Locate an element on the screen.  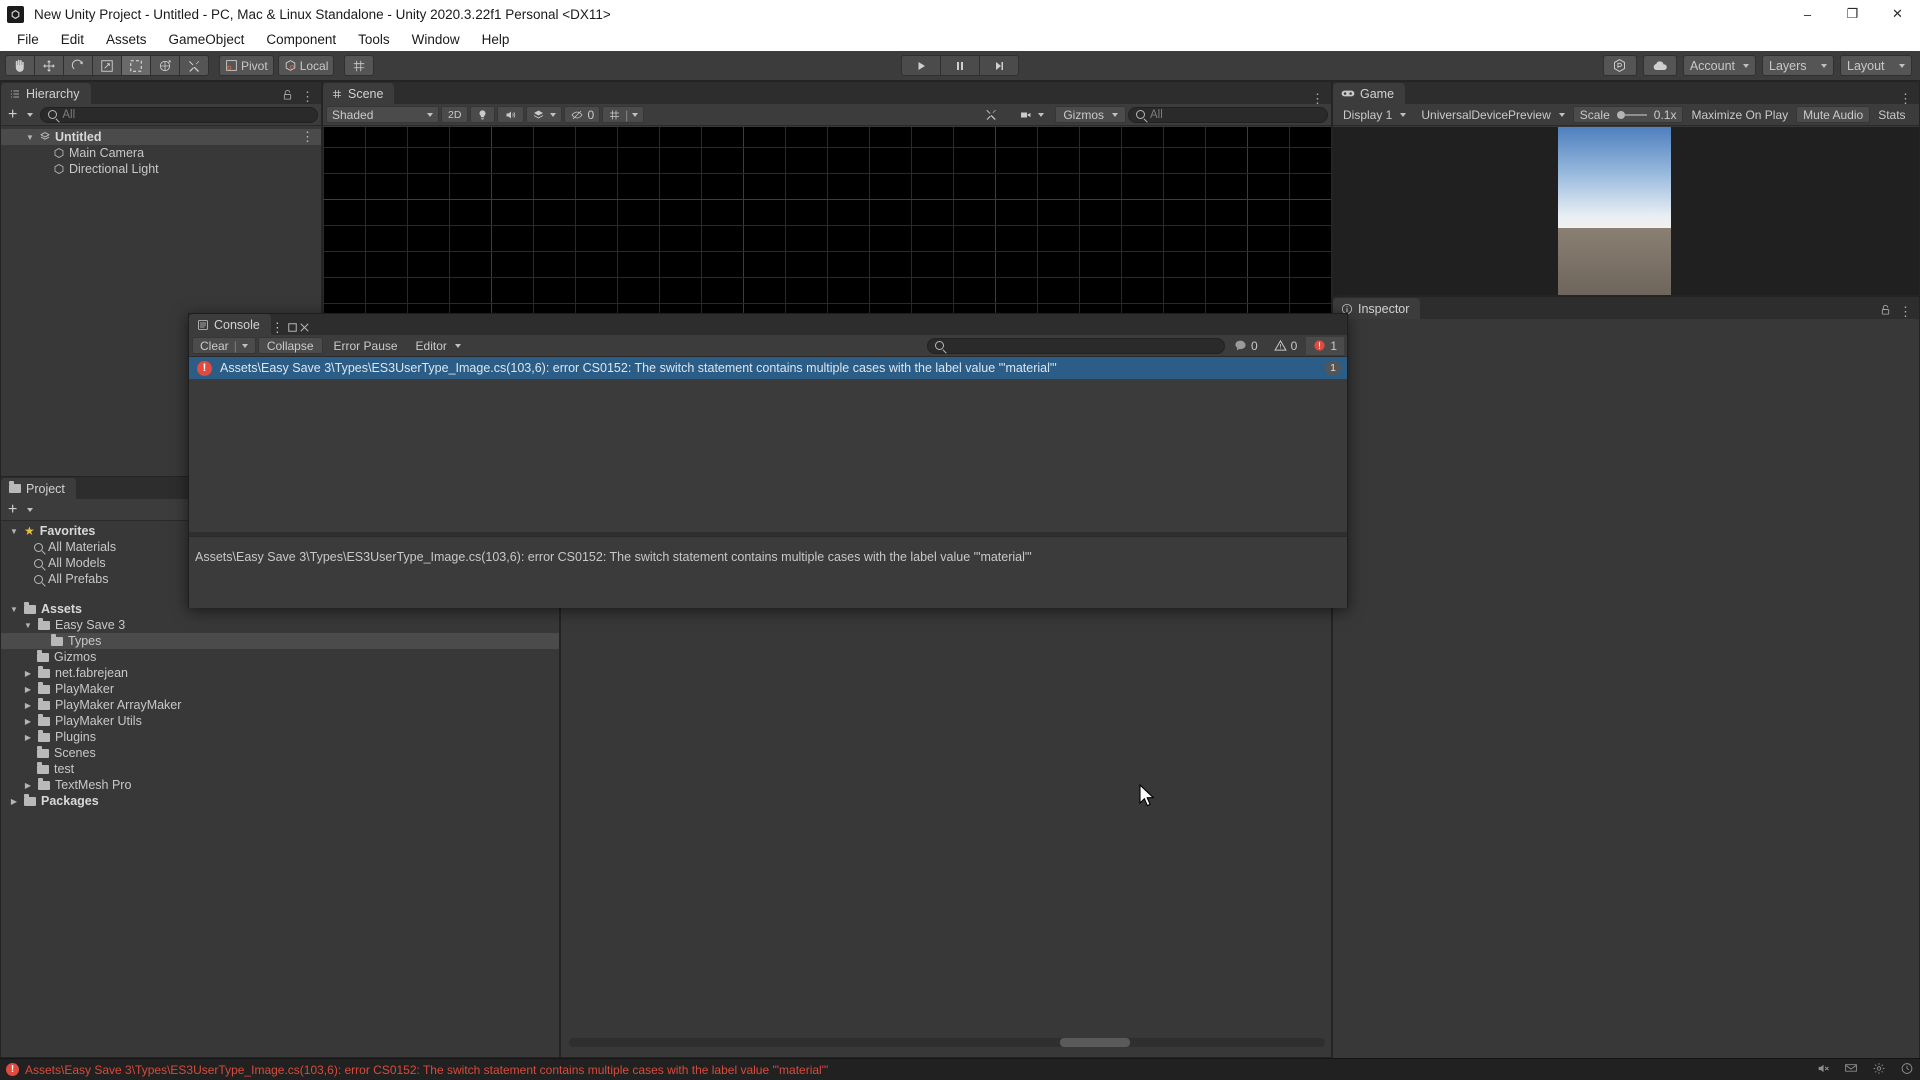
menu-assets: Assets is located at coordinates (126, 39).